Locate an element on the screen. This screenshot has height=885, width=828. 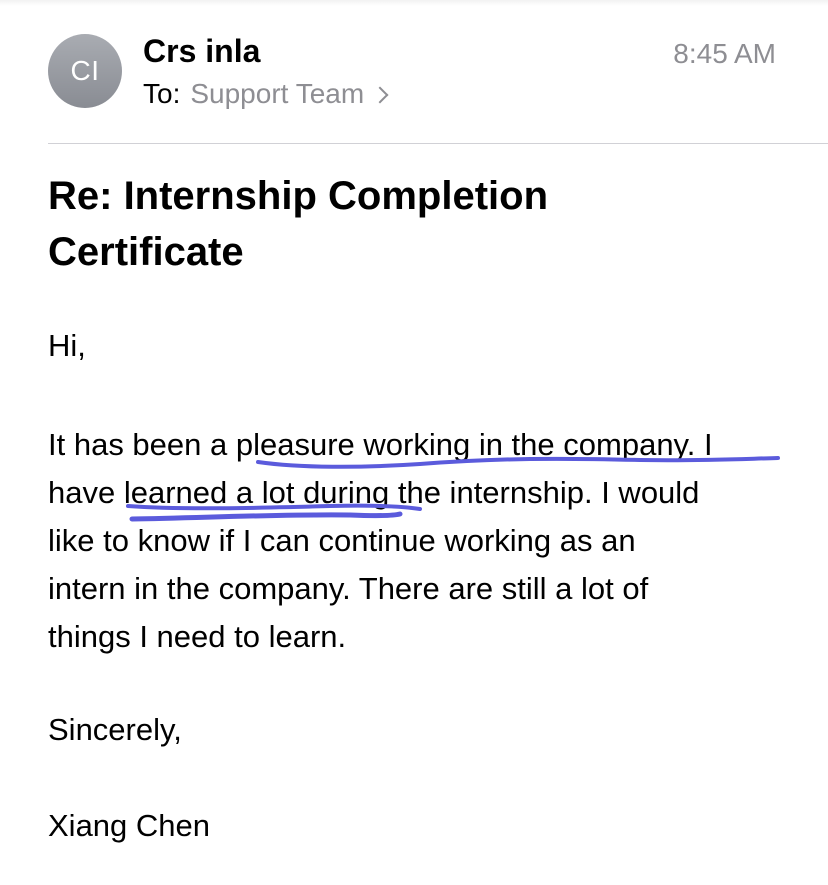
to-label: To: is located at coordinates (162, 93).